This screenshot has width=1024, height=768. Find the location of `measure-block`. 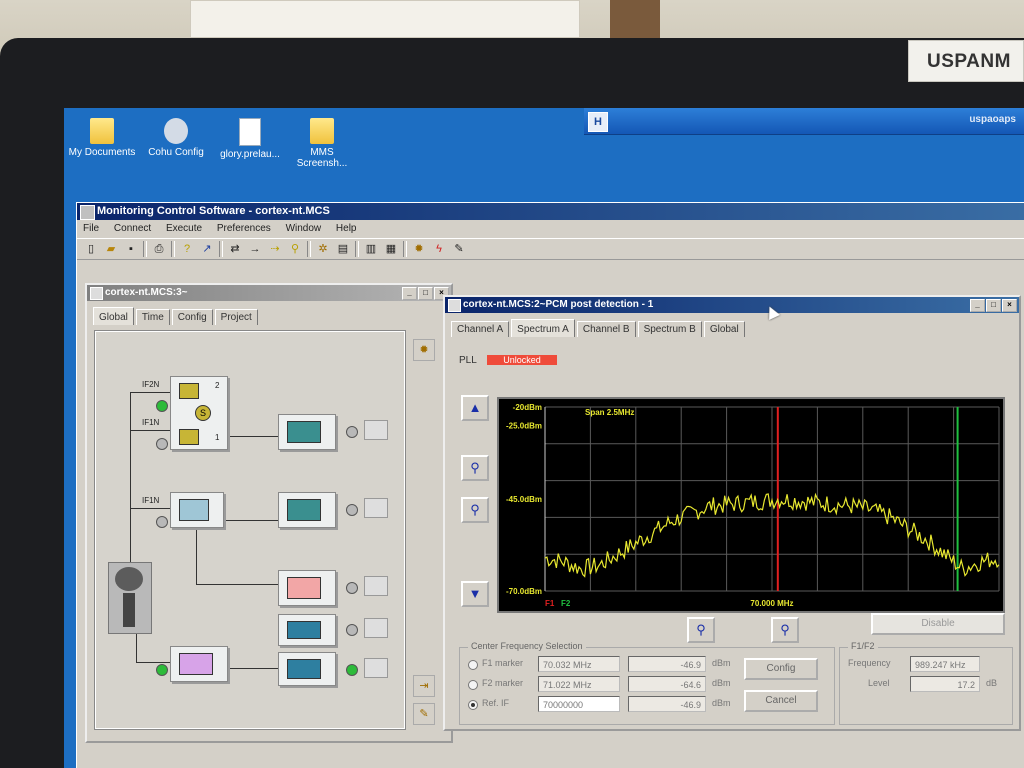

measure-block is located at coordinates (307, 588).